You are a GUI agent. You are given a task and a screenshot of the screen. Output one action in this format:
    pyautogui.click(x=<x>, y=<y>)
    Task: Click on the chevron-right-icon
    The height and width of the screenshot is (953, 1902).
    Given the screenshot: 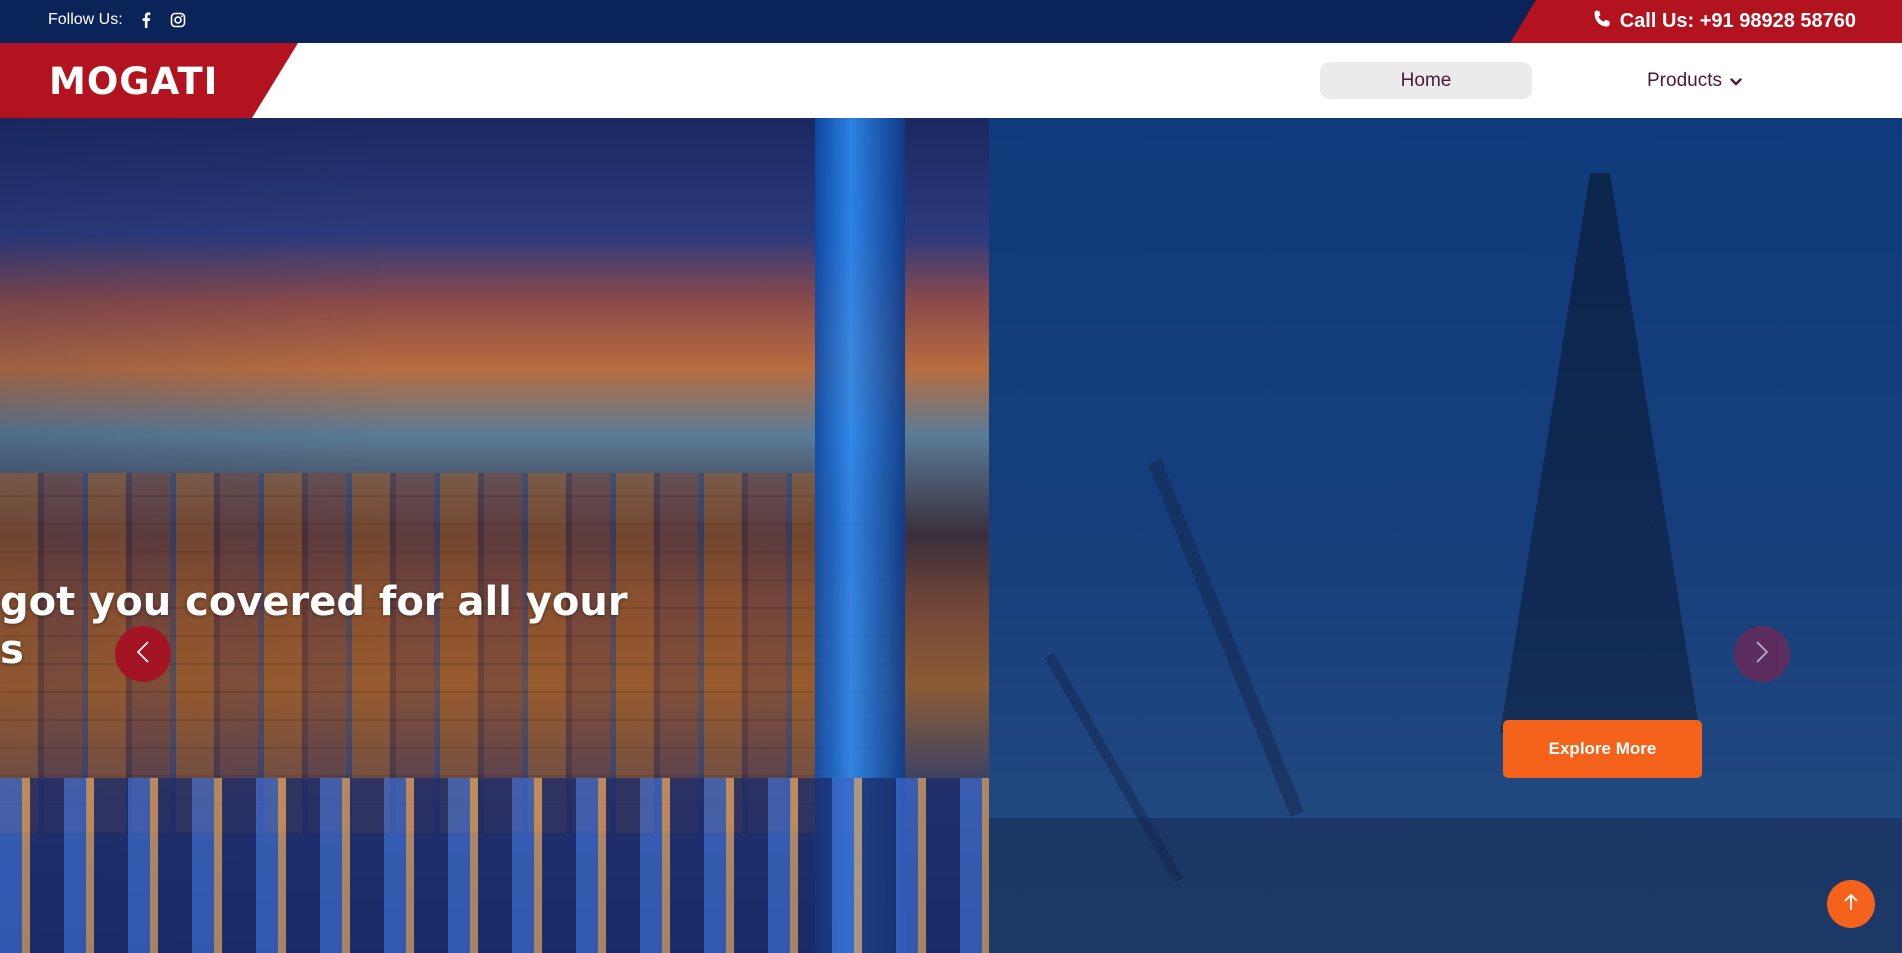 What is the action you would take?
    pyautogui.click(x=1762, y=654)
    